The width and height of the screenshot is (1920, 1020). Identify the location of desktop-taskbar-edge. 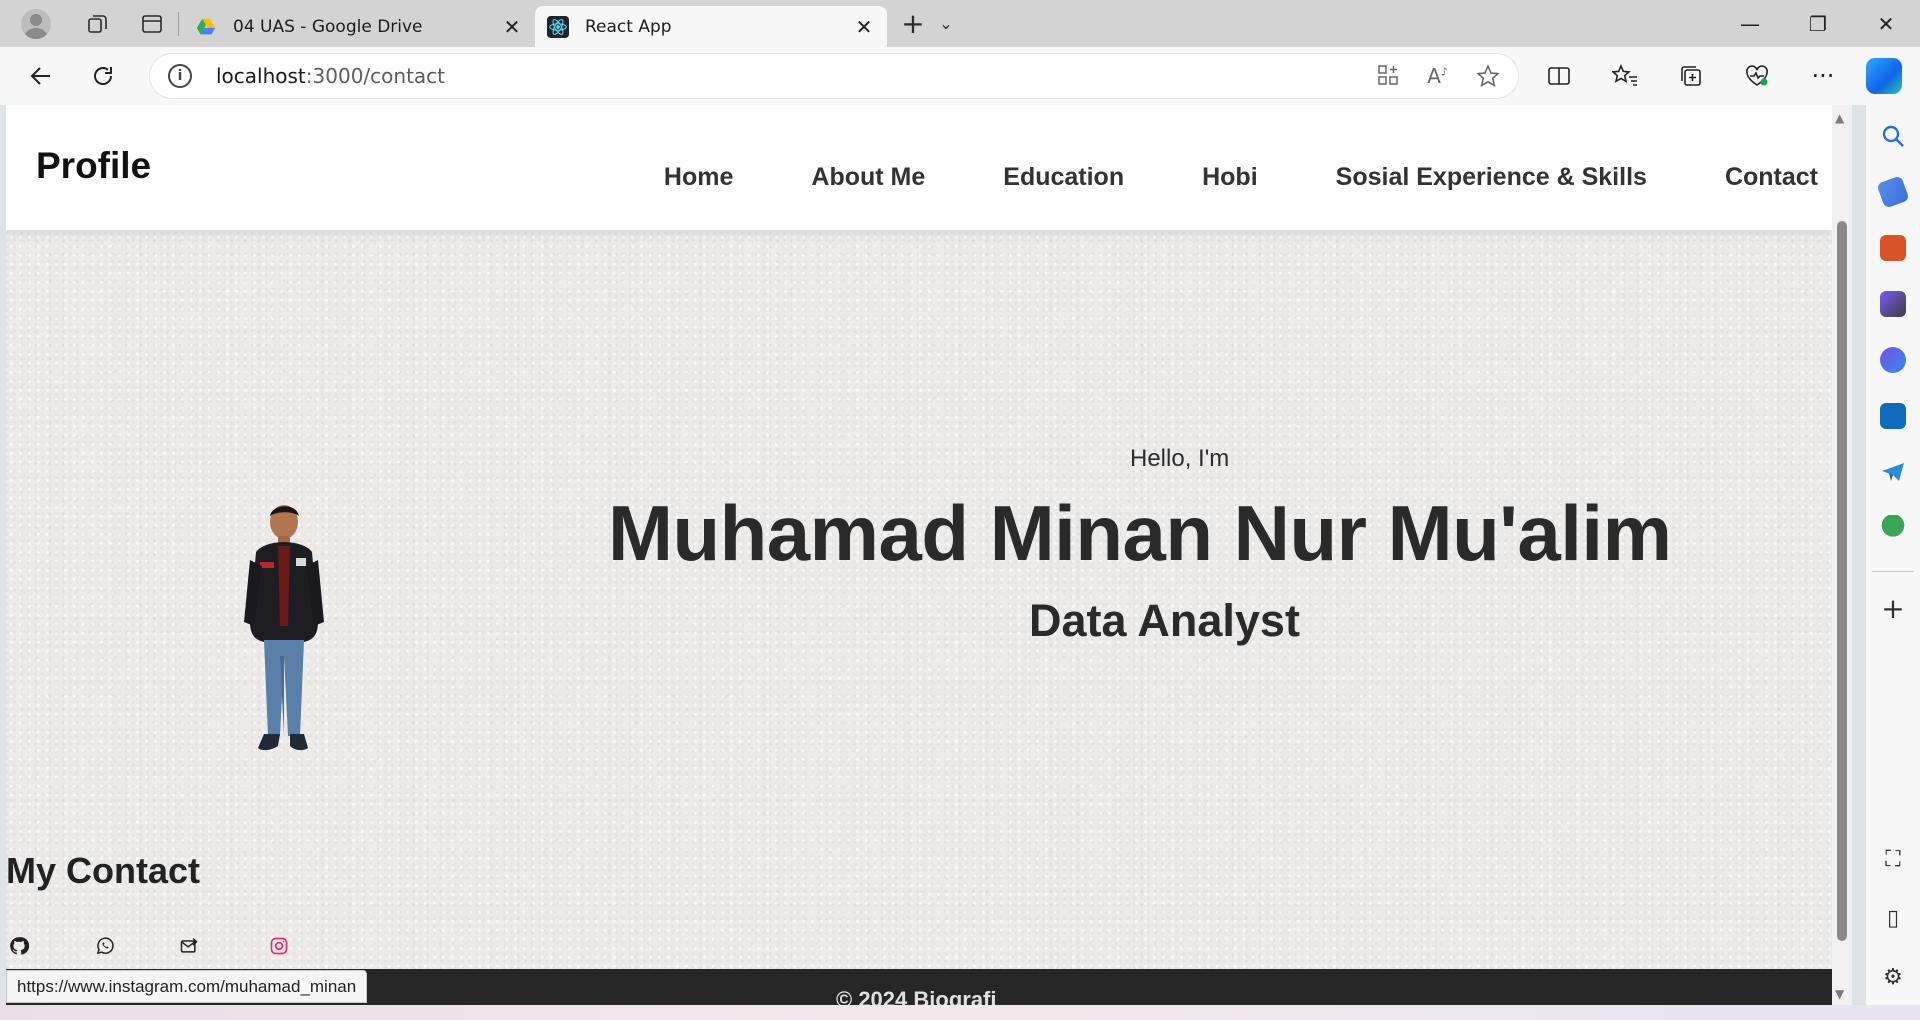
(960, 1012).